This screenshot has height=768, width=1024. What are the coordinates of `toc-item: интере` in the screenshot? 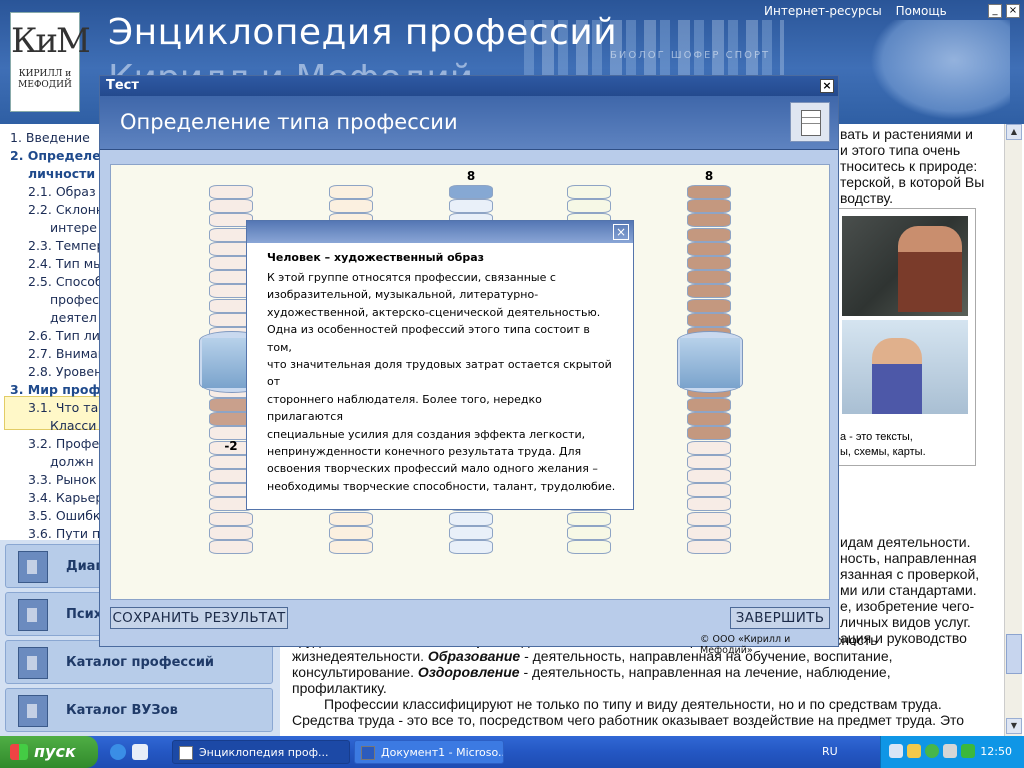 It's located at (73, 227).